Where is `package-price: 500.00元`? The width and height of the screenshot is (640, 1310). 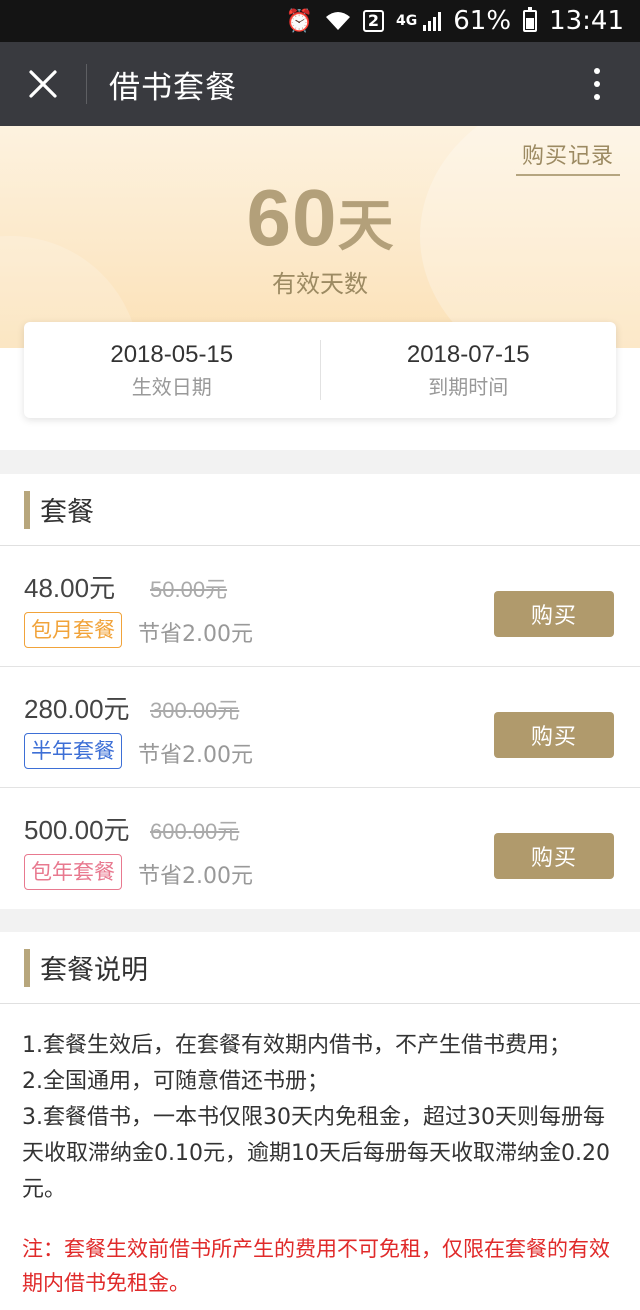
package-price: 500.00元 is located at coordinates (77, 830).